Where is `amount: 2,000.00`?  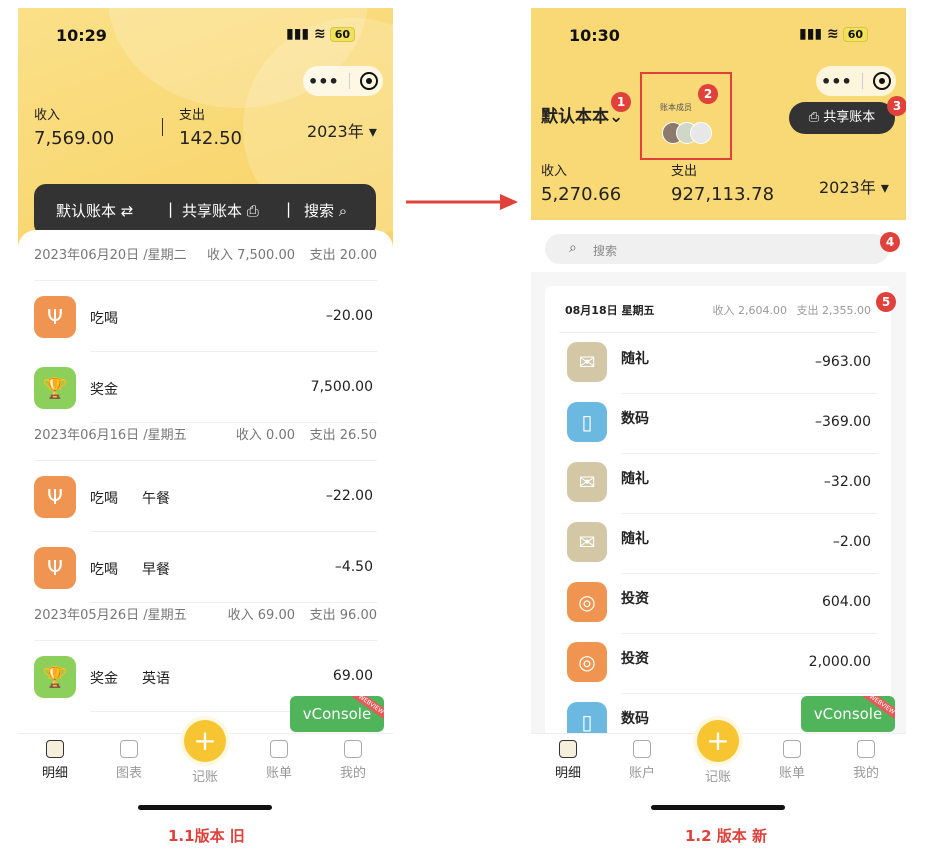 amount: 2,000.00 is located at coordinates (839, 662).